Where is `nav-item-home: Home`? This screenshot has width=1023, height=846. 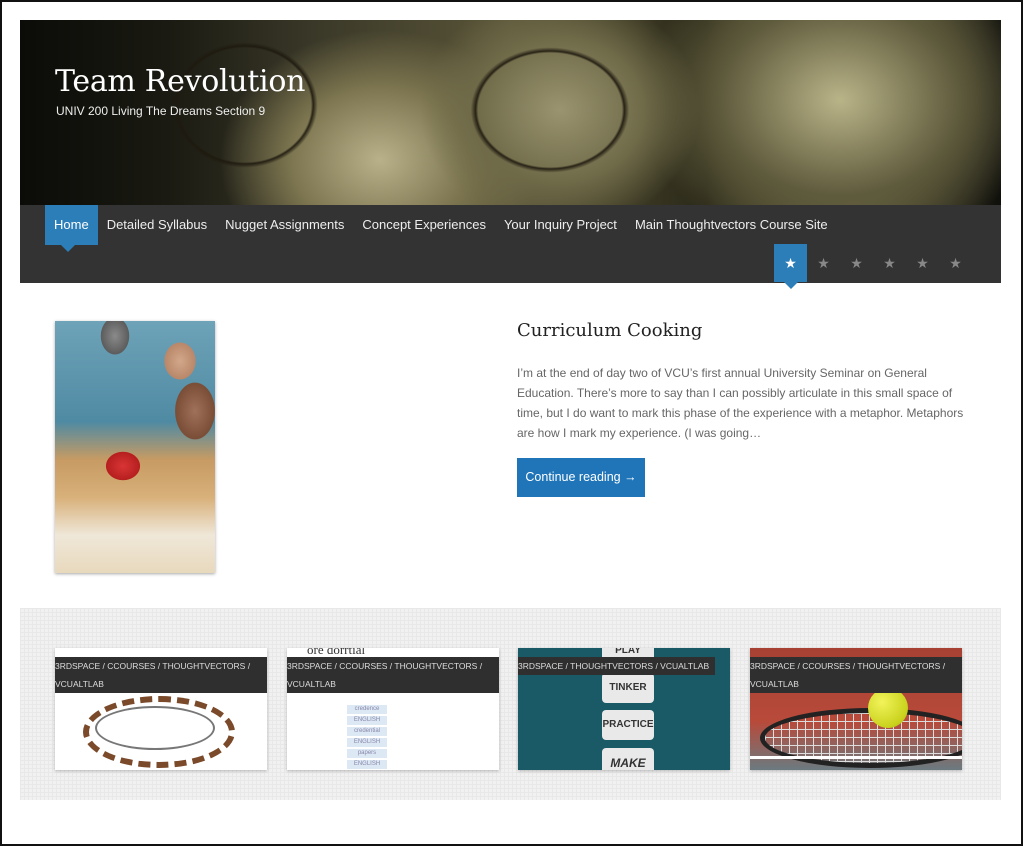 nav-item-home: Home is located at coordinates (71, 228).